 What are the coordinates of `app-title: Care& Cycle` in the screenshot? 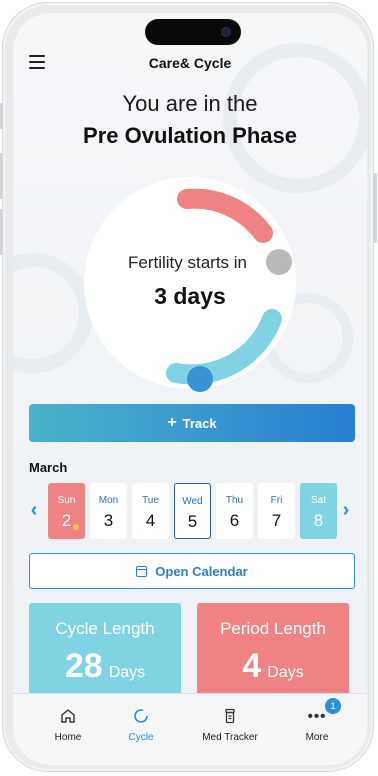 It's located at (190, 63).